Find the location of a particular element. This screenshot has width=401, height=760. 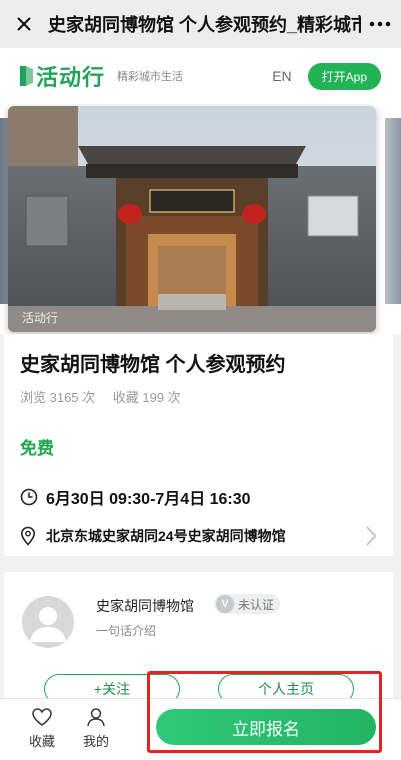

default-user-icon is located at coordinates (48, 624).